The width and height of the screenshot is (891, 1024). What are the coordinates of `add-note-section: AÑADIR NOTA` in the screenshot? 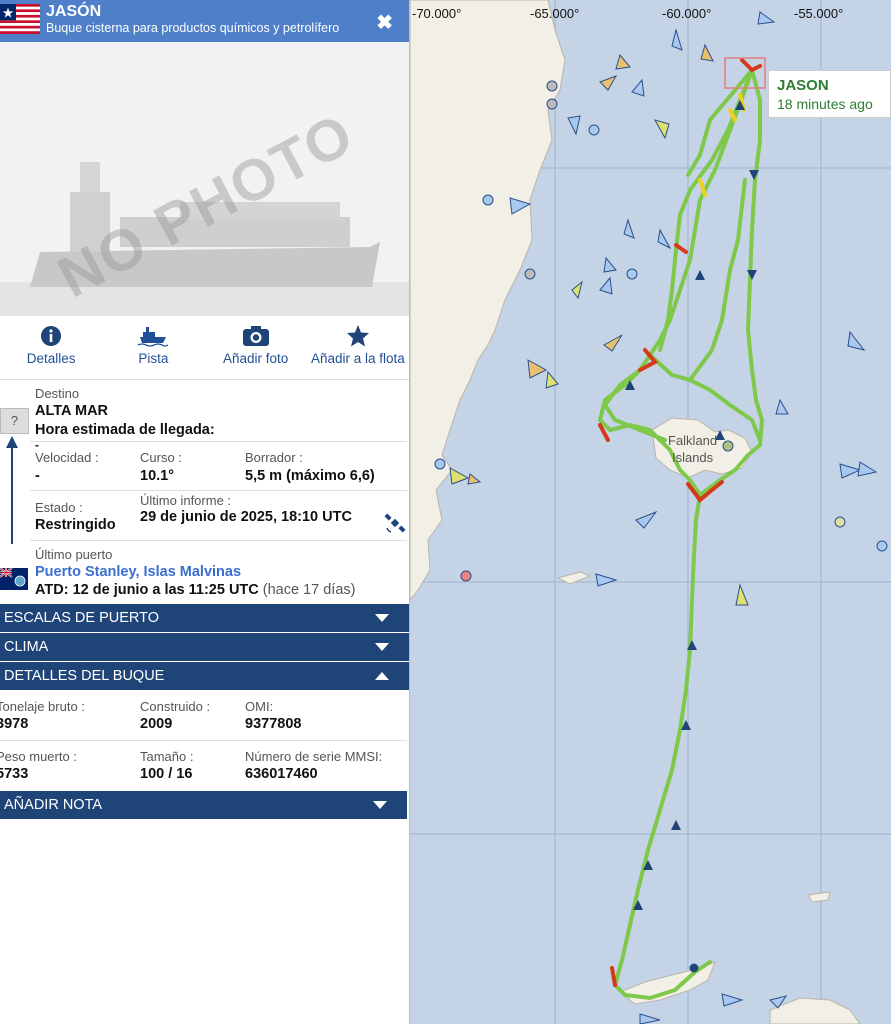 It's located at (203, 805).